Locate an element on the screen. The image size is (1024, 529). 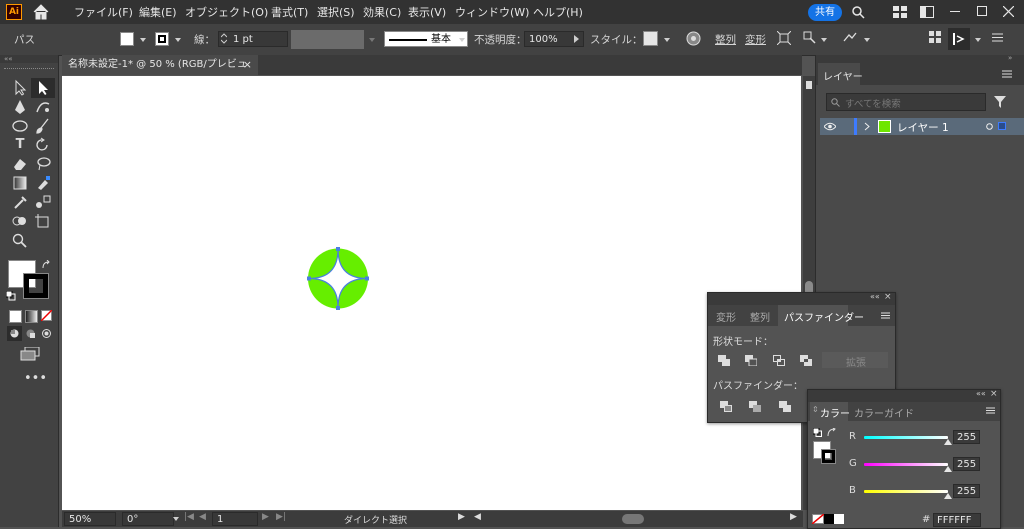
g-value-input: 255 is located at coordinates (966, 464).